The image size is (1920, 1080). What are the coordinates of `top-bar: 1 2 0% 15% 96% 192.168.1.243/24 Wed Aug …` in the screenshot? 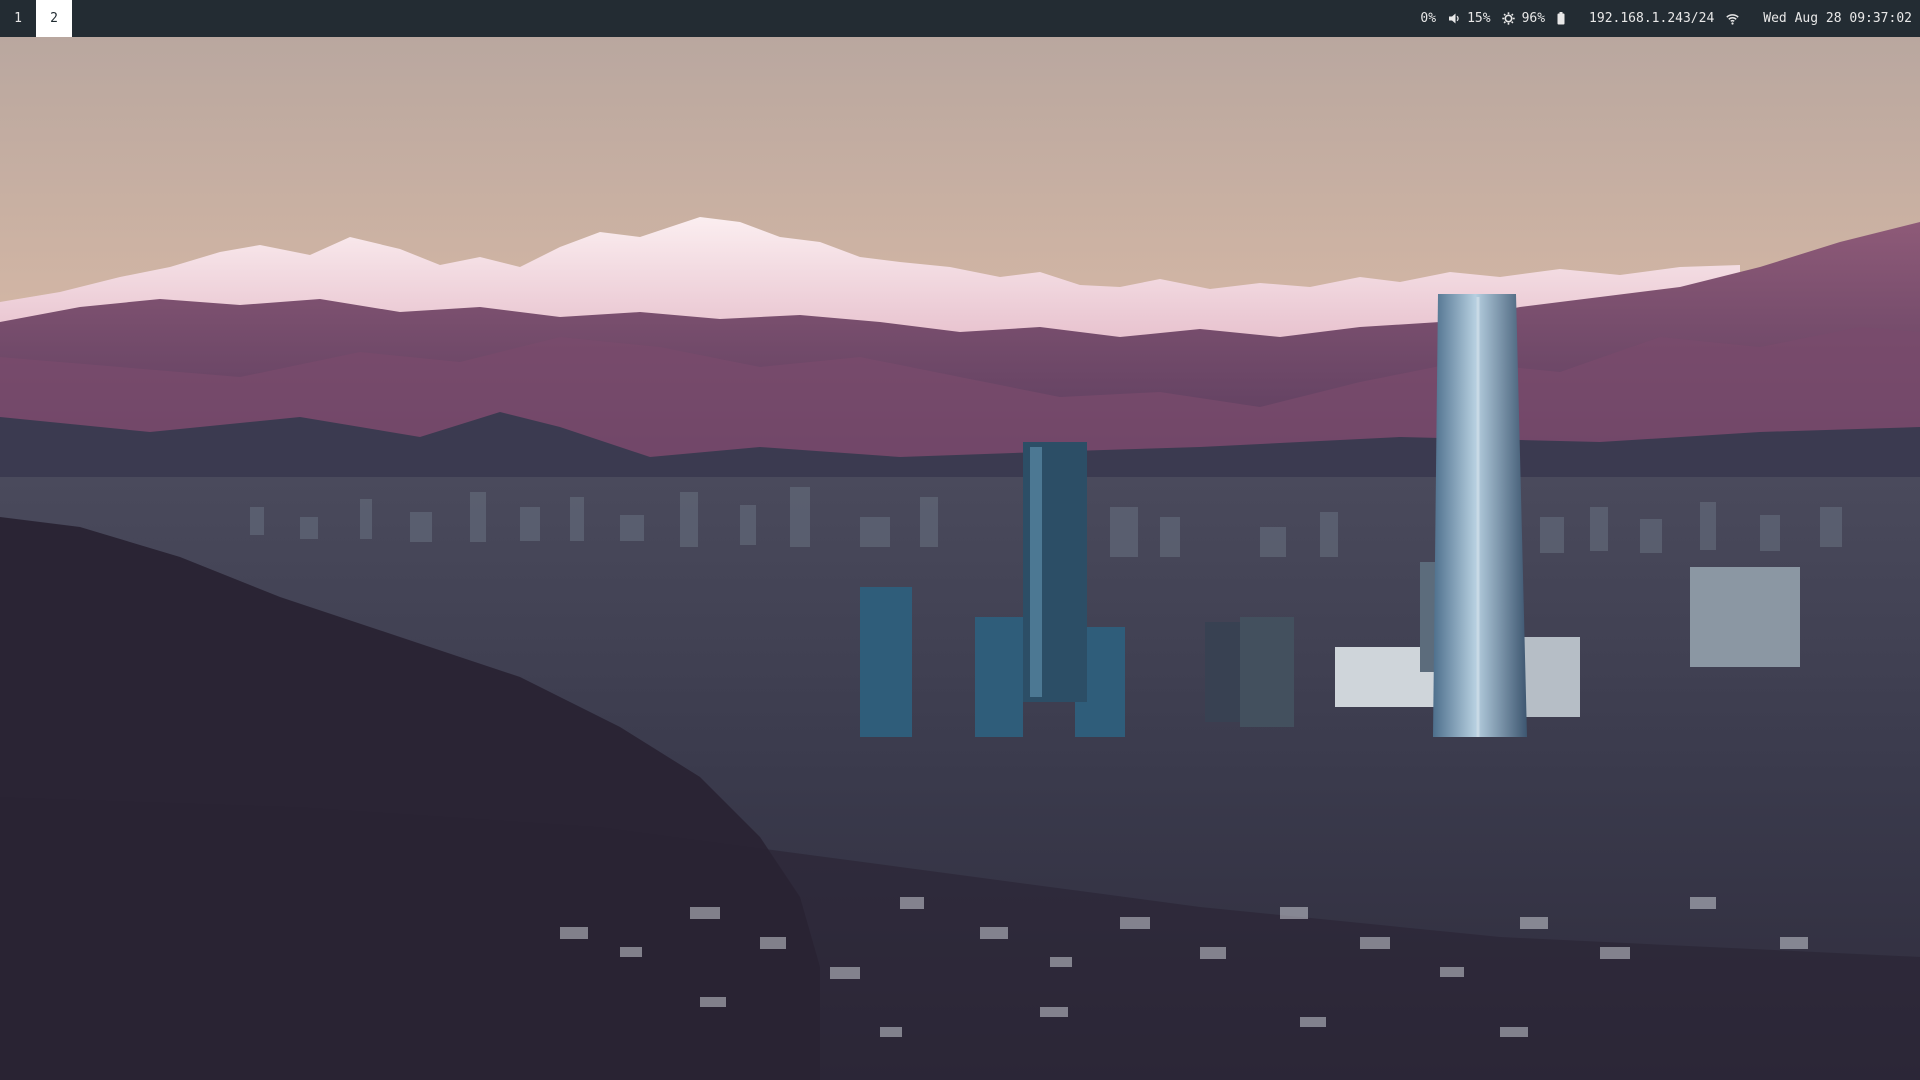 It's located at (960, 18).